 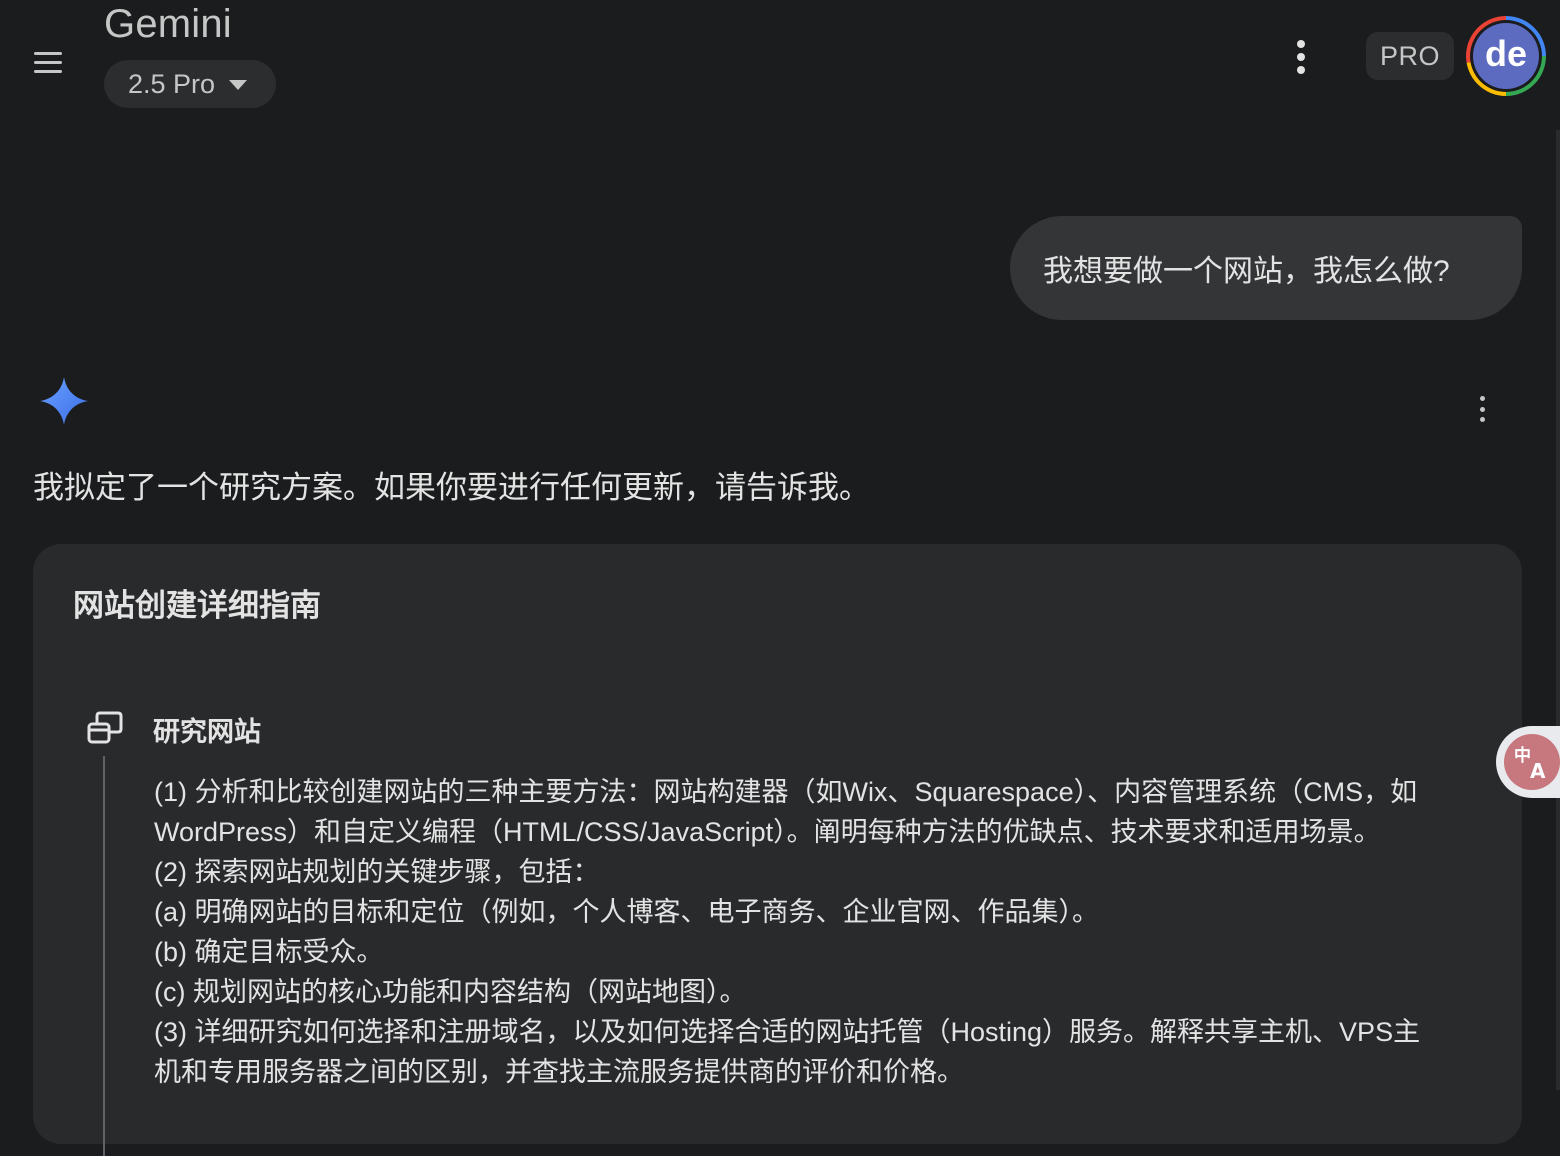 What do you see at coordinates (1558, 610) in the screenshot?
I see `scrollbar-track` at bounding box center [1558, 610].